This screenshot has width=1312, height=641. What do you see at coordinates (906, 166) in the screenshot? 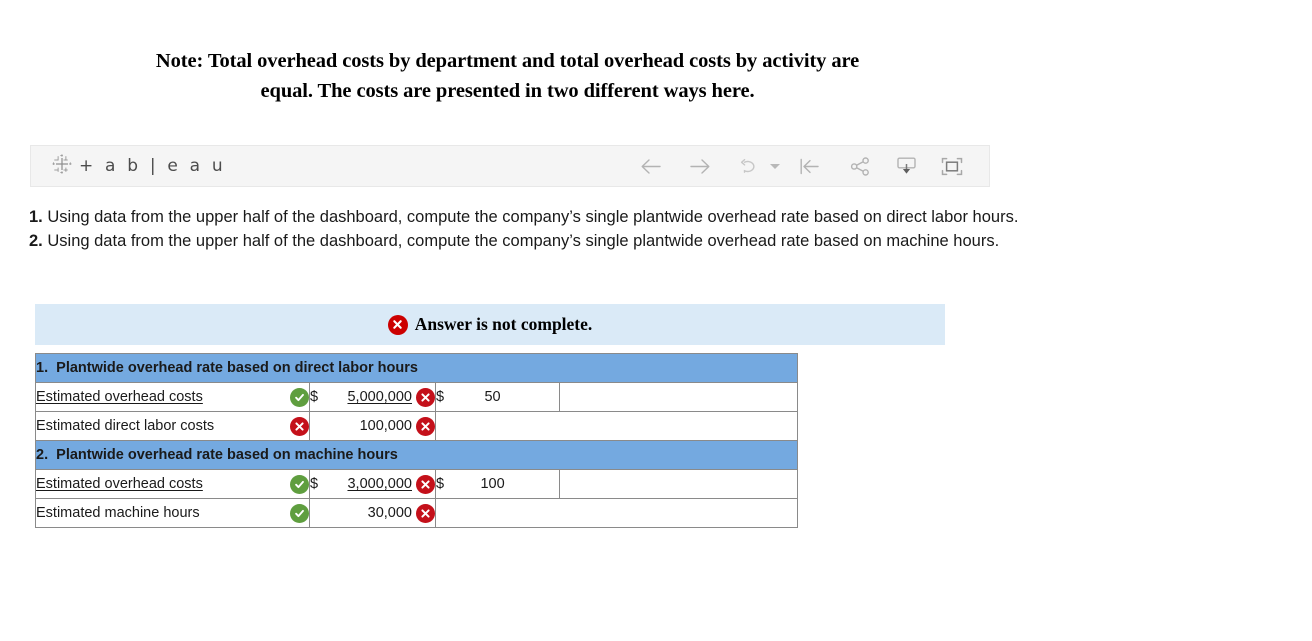
I see `download-button` at bounding box center [906, 166].